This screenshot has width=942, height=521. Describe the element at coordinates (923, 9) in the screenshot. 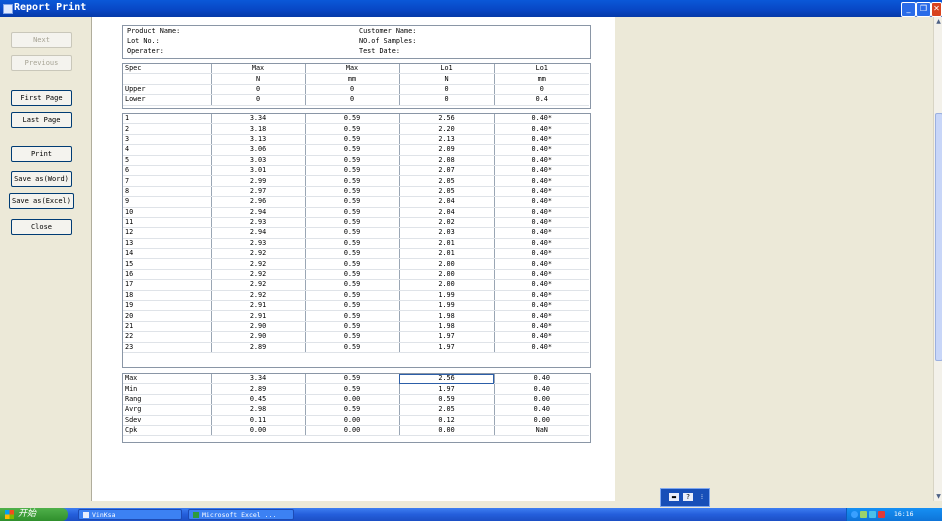

I see `restore-button: ❐` at that location.